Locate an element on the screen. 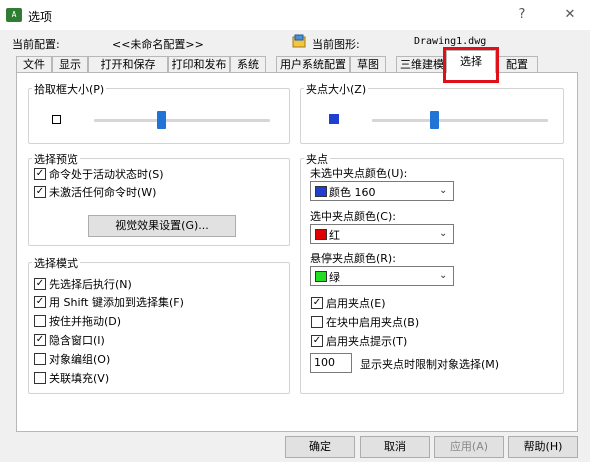 The width and height of the screenshot is (590, 462). hover-grip-color-label: 悬停夹点颜色(R): is located at coordinates (353, 258).